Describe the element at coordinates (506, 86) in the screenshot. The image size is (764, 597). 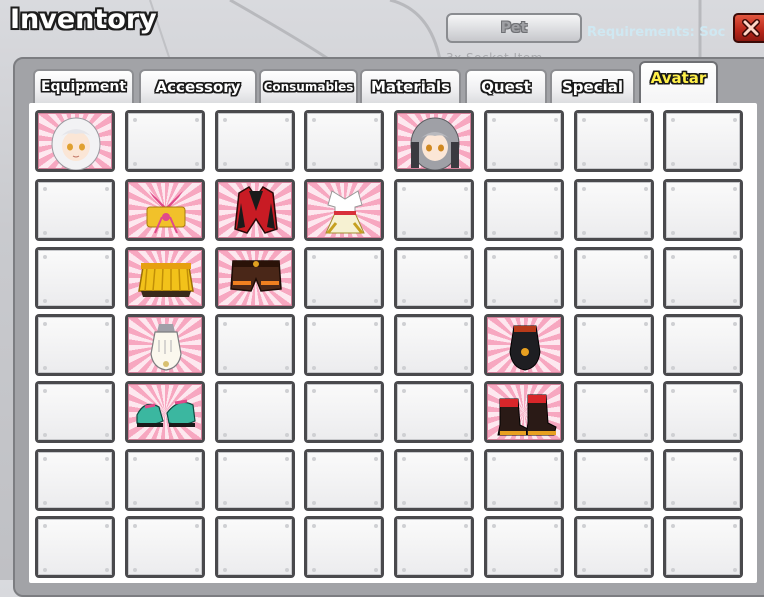
I see `tab-quest: Quest` at that location.